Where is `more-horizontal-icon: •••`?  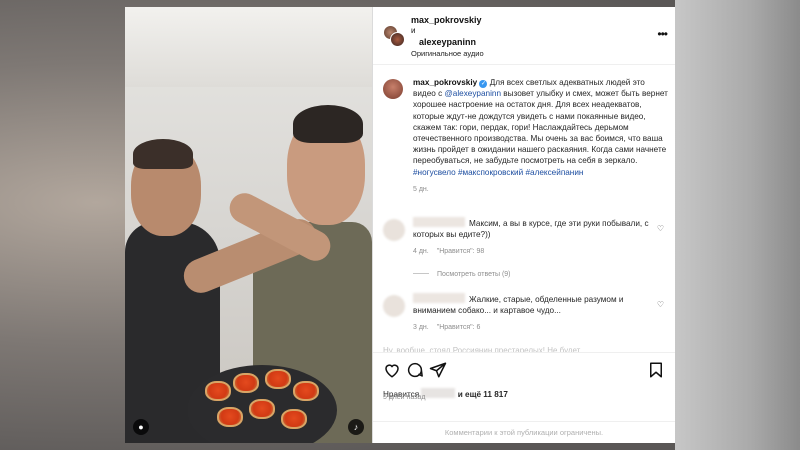 more-horizontal-icon: ••• is located at coordinates (662, 34).